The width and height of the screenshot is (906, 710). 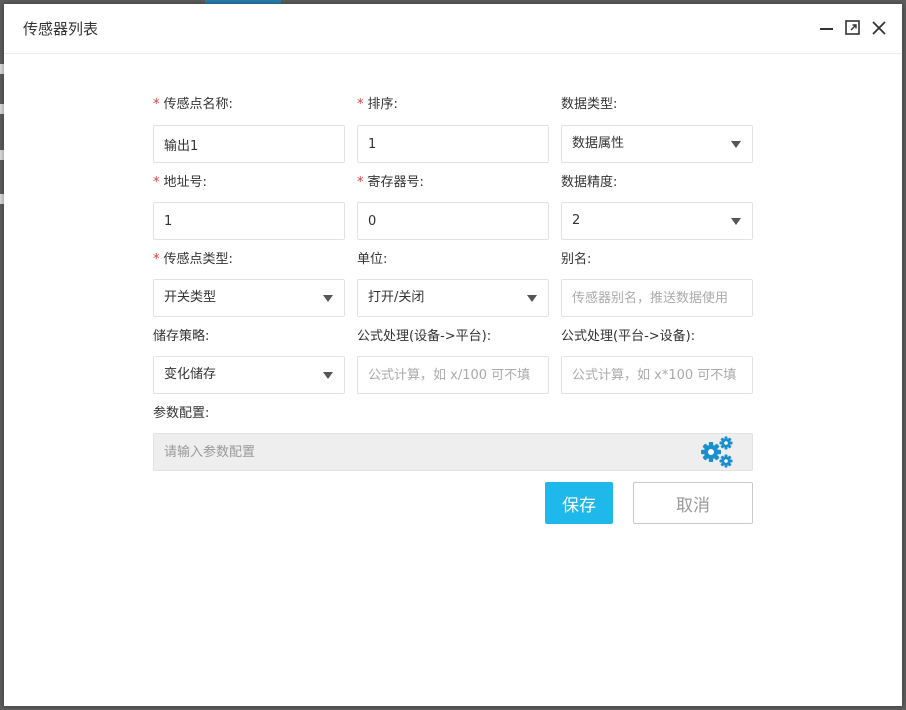 I want to click on data-type-label: 数据类型:, so click(x=589, y=104).